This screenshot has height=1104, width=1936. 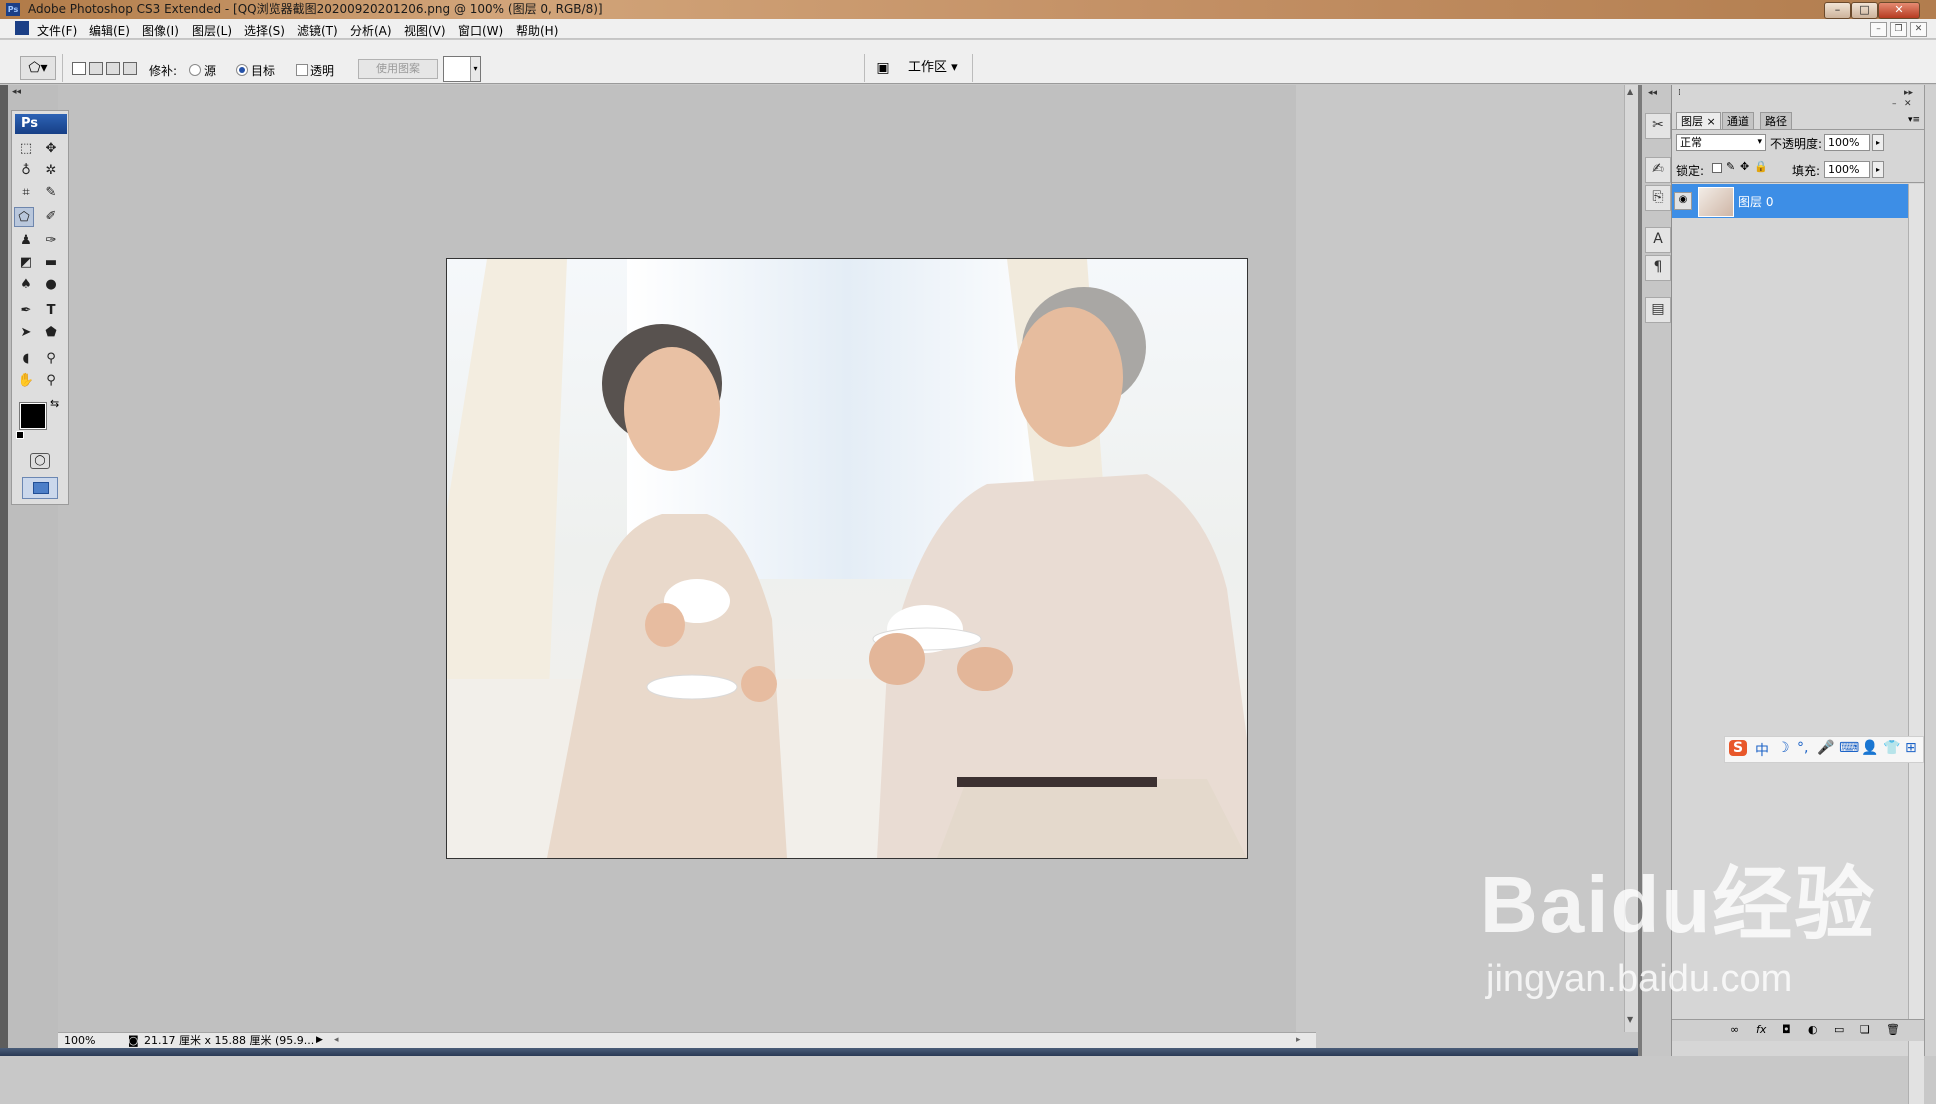 I want to click on screen-mode-icon, so click(x=40, y=488).